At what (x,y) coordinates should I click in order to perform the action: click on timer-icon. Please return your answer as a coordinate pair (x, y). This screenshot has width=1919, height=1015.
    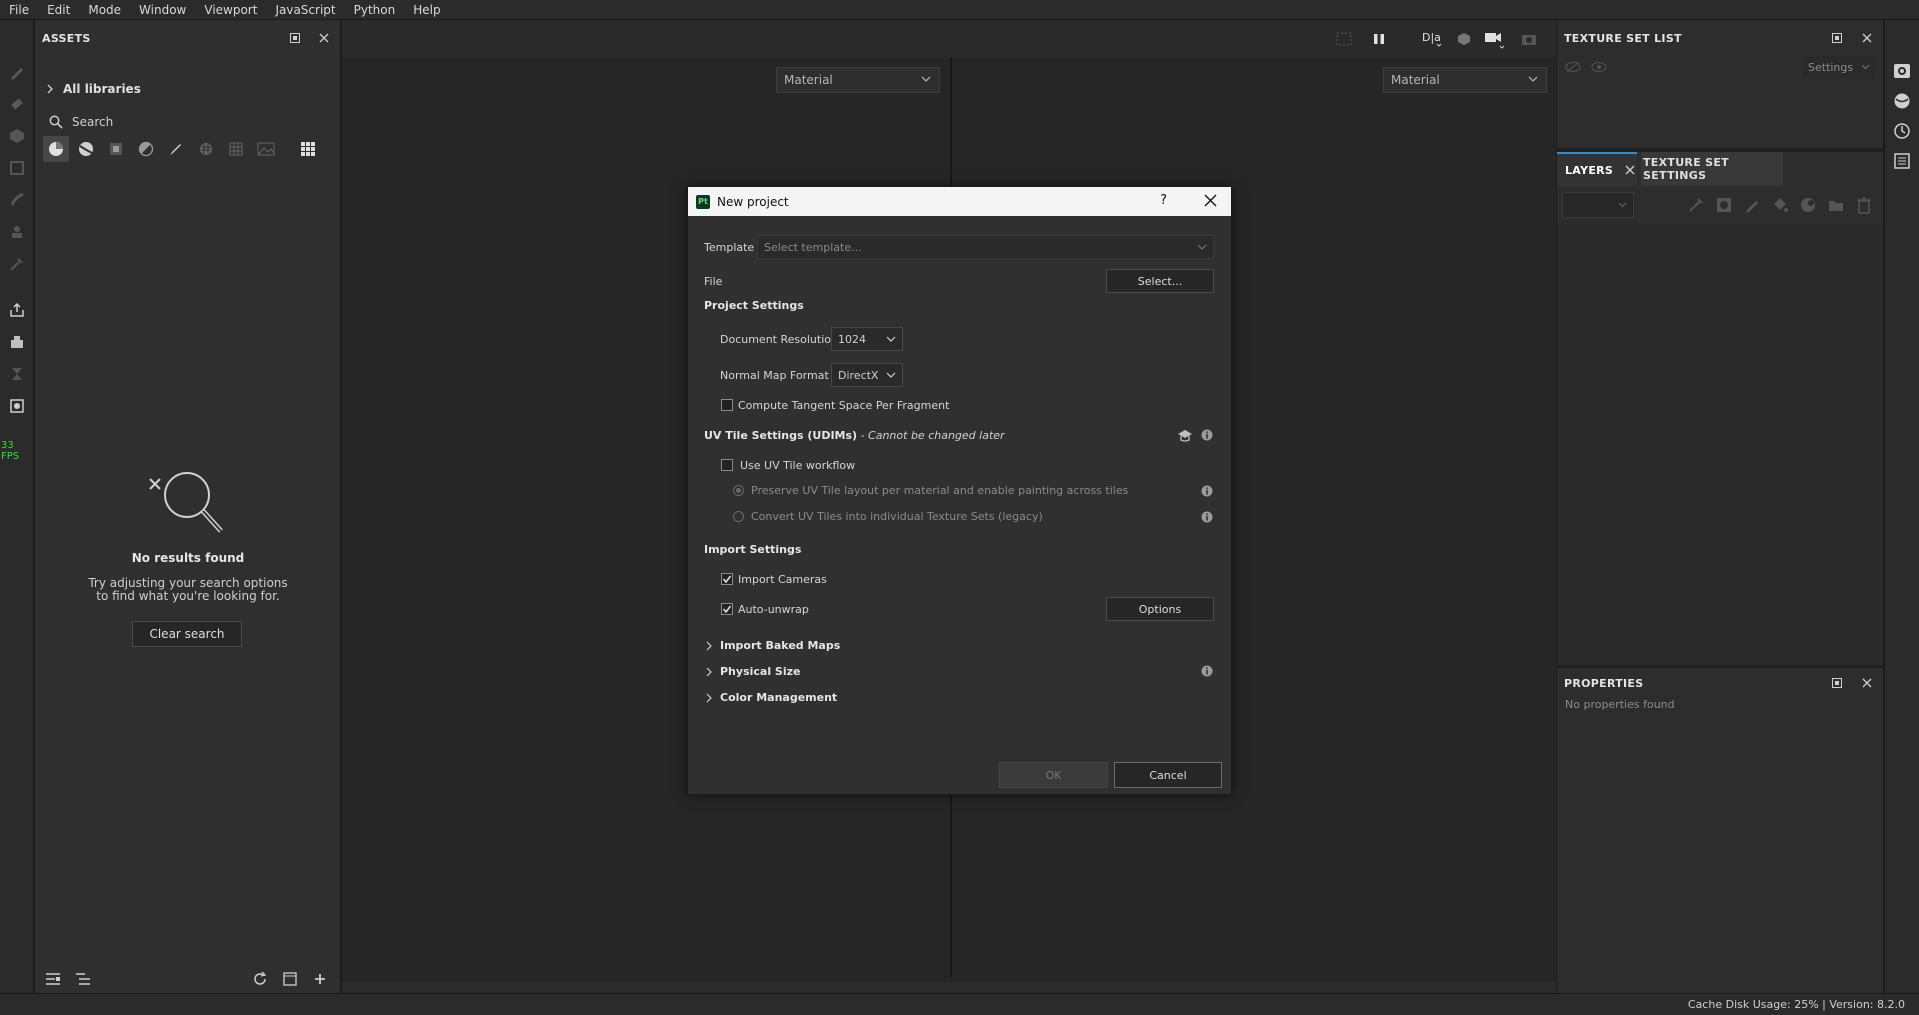
    Looking at the image, I should click on (17, 374).